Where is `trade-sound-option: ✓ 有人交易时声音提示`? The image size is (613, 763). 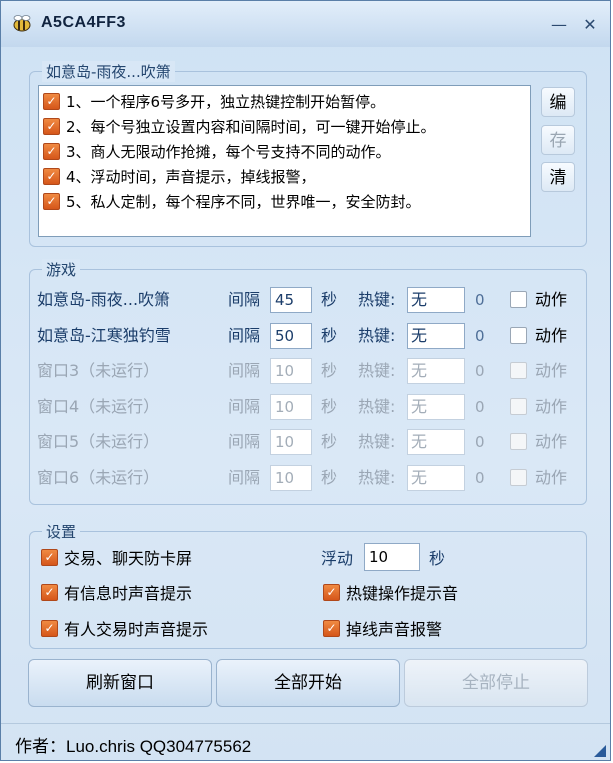 trade-sound-option: ✓ 有人交易时声音提示 is located at coordinates (124, 628).